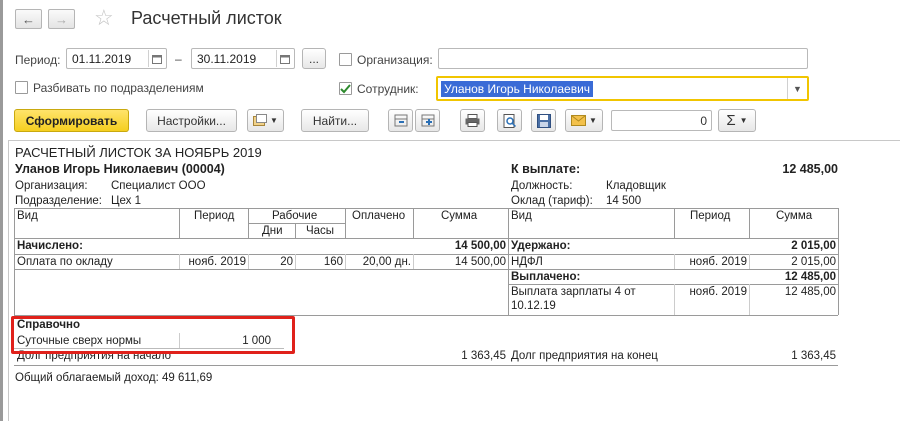  What do you see at coordinates (584, 356) in the screenshot?
I see `debt-end-label: Долг предприятия на конец` at bounding box center [584, 356].